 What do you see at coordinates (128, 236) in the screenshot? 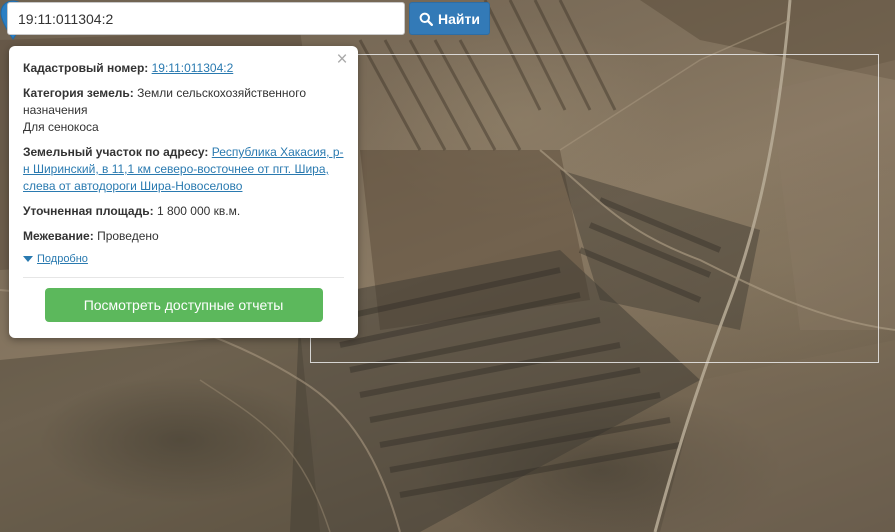
I see `survey-value: Проведено` at bounding box center [128, 236].